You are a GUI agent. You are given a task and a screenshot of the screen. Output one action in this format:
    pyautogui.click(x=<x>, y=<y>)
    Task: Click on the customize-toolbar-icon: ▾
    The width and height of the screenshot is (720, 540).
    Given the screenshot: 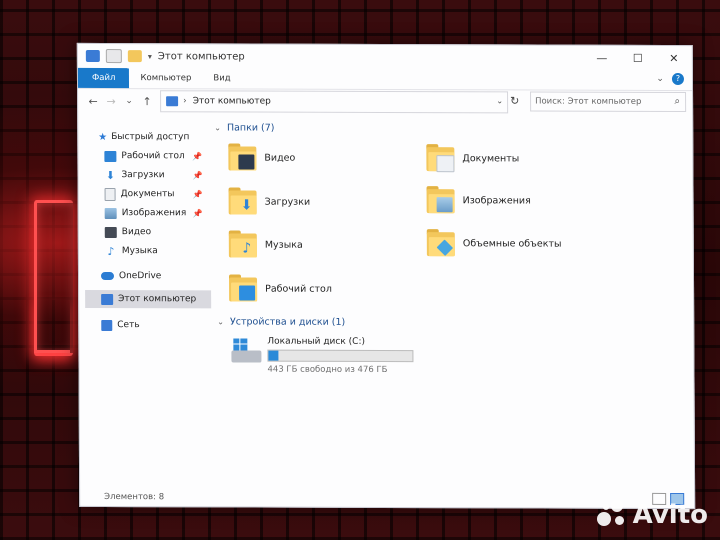 What is the action you would take?
    pyautogui.click(x=150, y=56)
    